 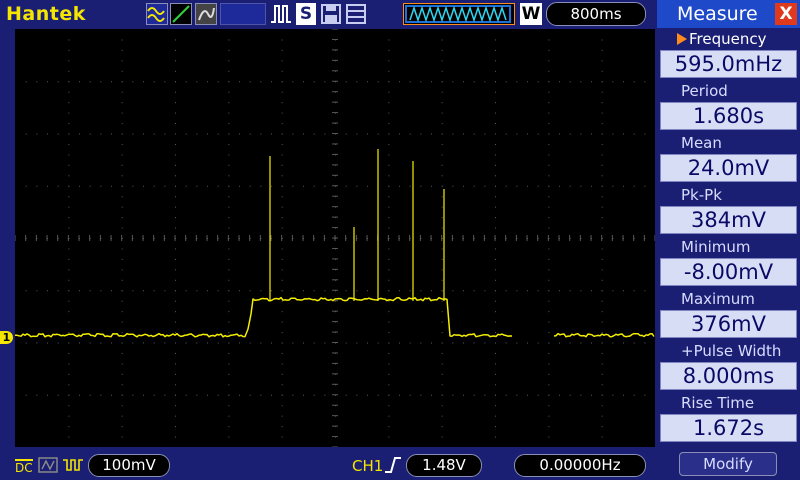 I want to click on measure-label-rise-time: Rise Time, so click(x=728, y=403).